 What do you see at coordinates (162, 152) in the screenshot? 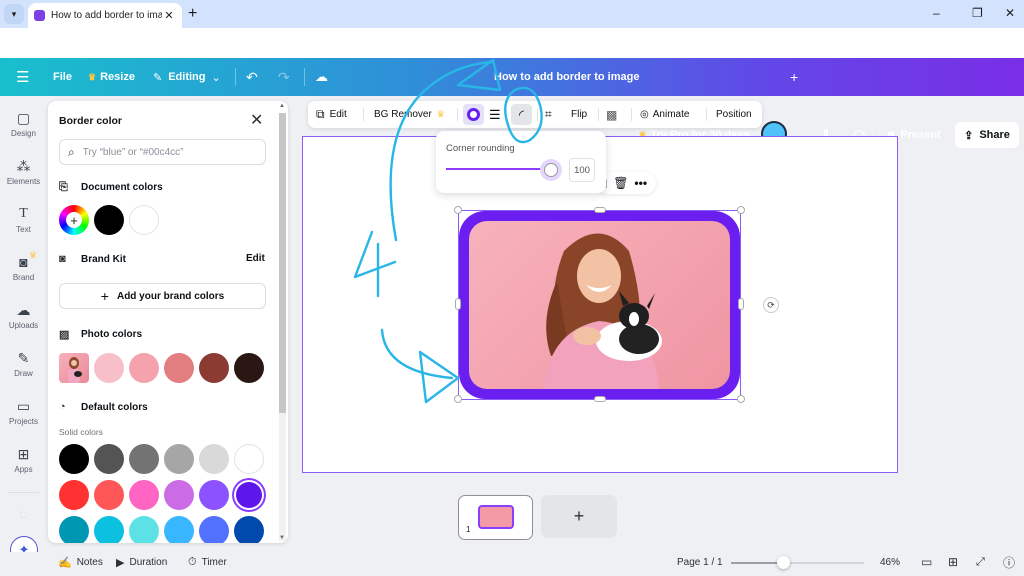
I see `color-search-input: ⌕ Try “blue” or “#00c4cc”` at bounding box center [162, 152].